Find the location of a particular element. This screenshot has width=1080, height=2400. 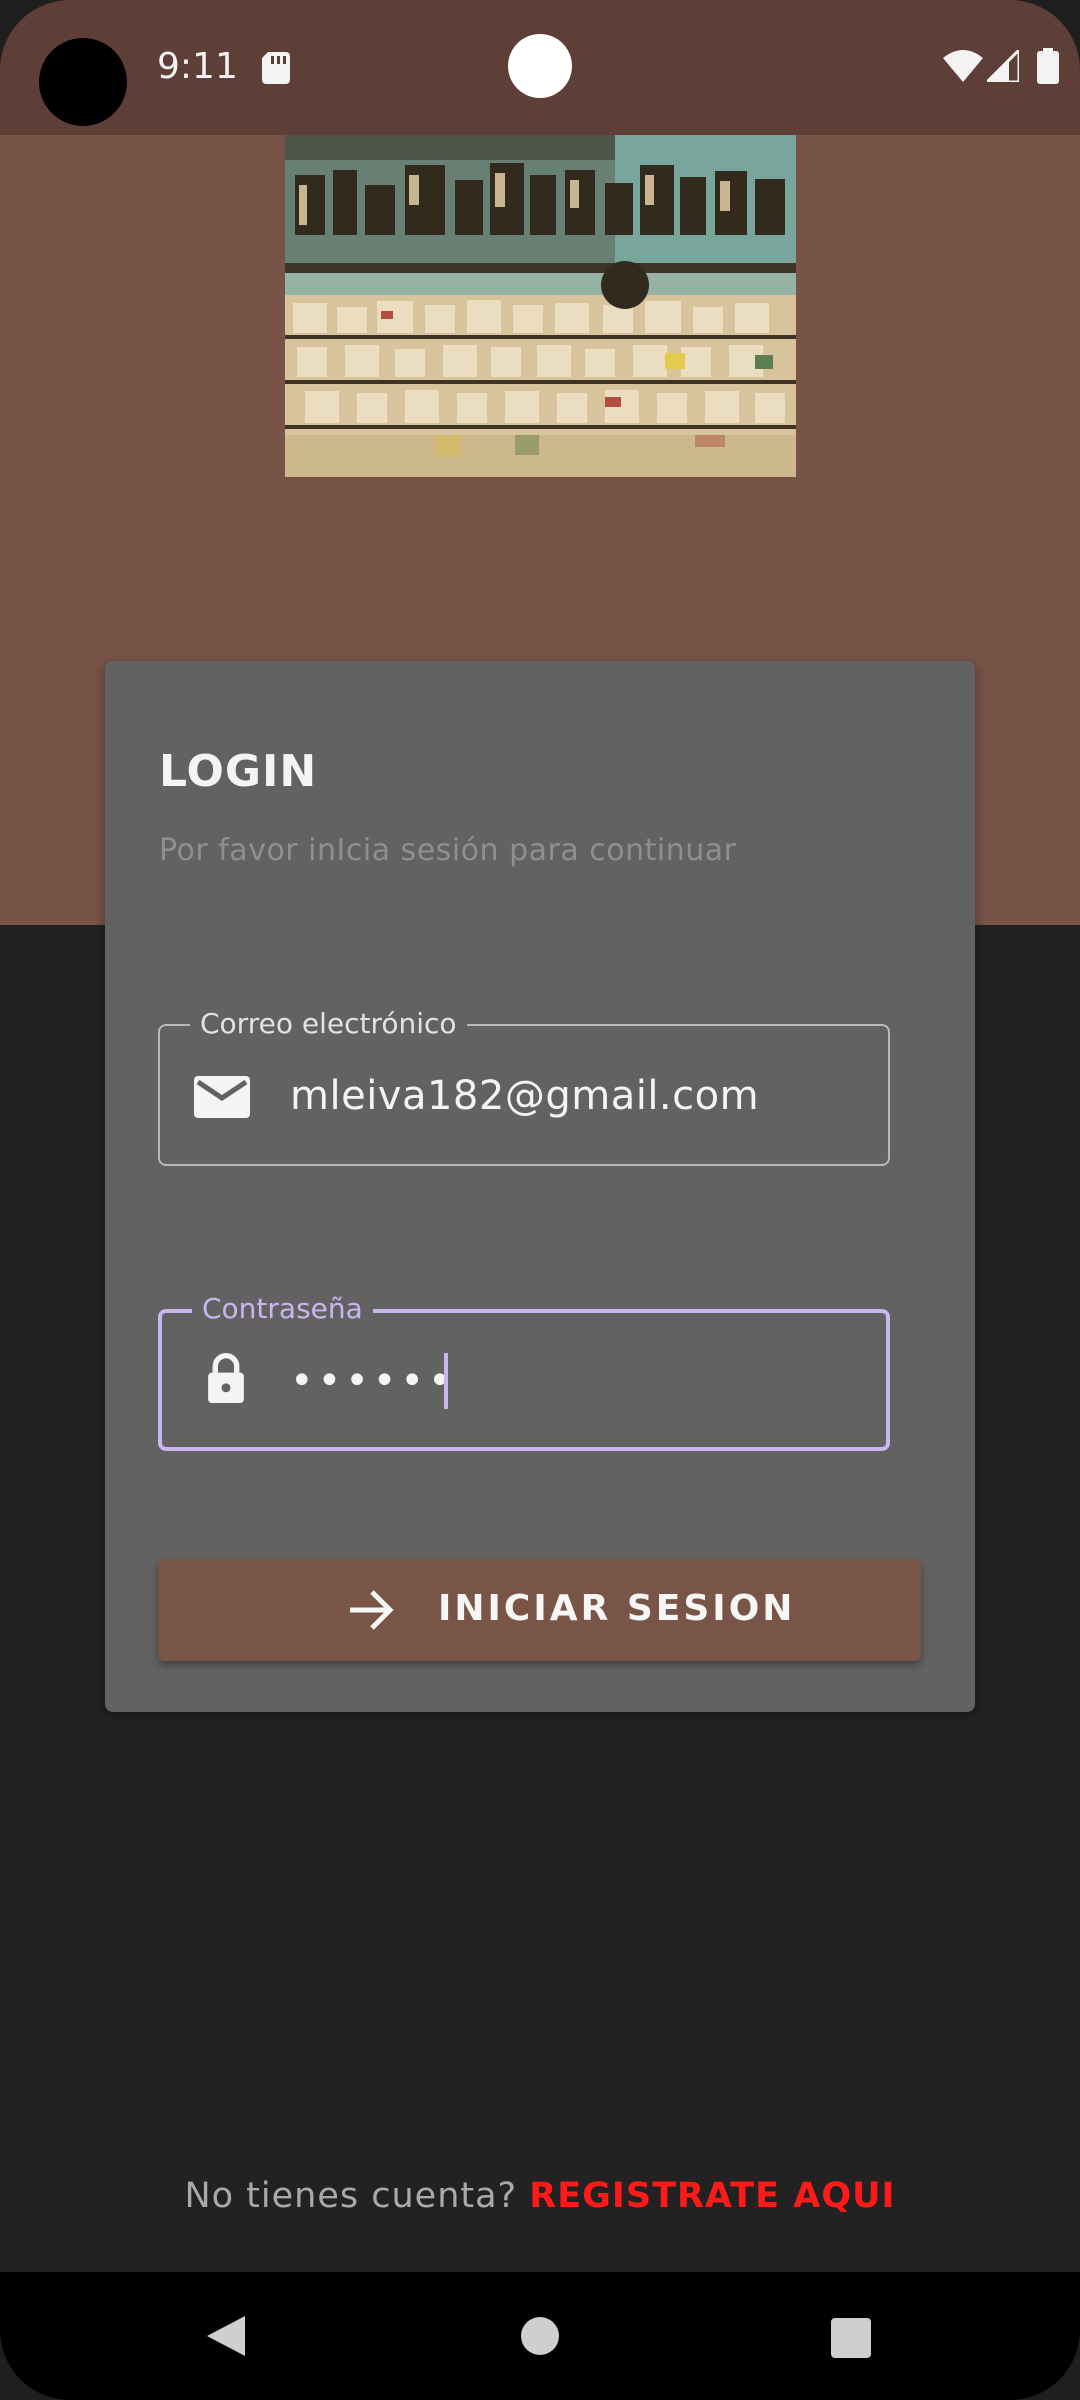

email-field-label: Correo electrónico is located at coordinates (328, 1024).